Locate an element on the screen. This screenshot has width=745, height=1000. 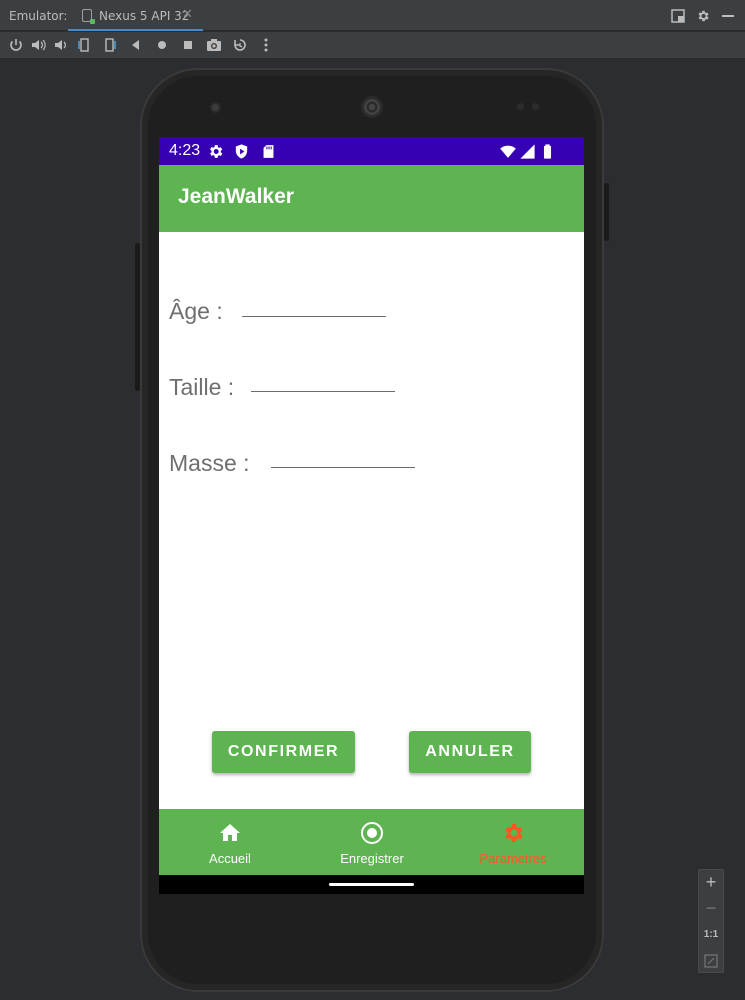
nav-item-parametres: Parametres is located at coordinates (513, 842).